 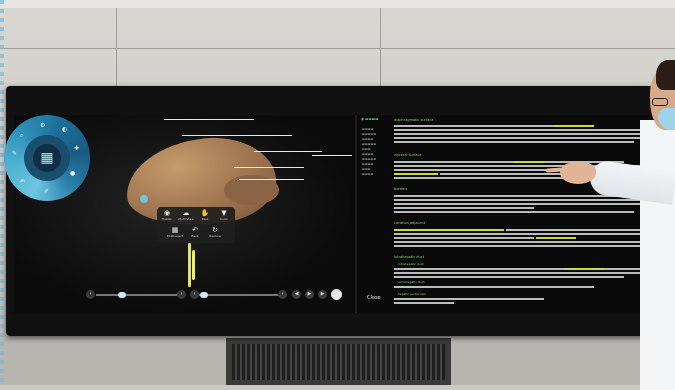 I want to click on plus-icon: ✚, so click(x=76, y=148).